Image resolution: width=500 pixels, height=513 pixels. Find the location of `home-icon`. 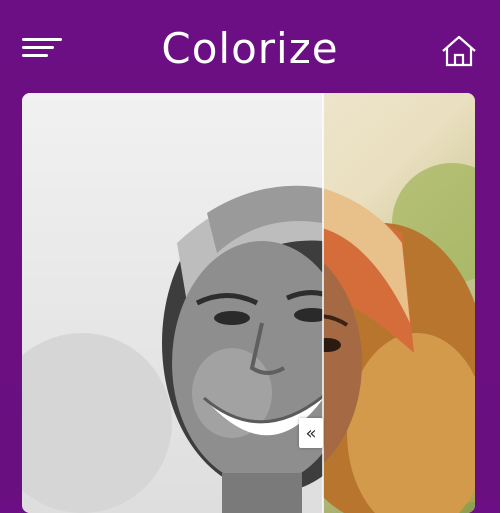

home-icon is located at coordinates (459, 51).